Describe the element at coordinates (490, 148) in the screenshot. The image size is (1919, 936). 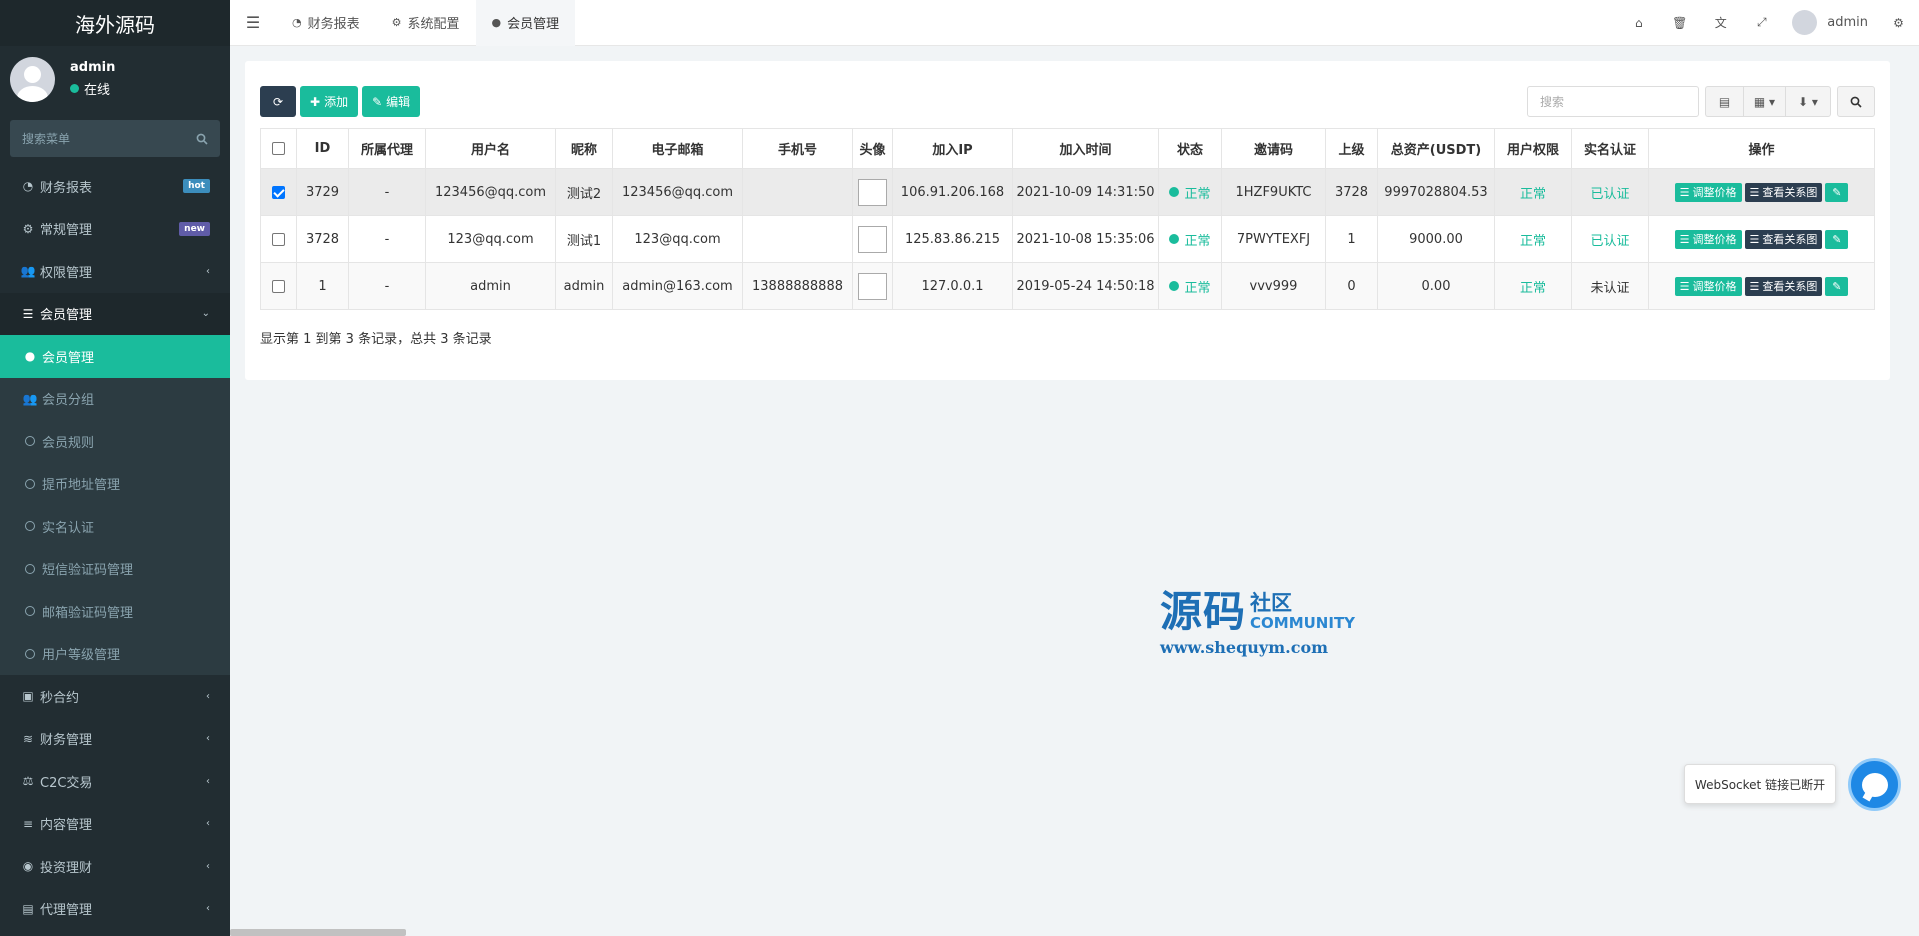
I see `column-header: 用户名` at that location.